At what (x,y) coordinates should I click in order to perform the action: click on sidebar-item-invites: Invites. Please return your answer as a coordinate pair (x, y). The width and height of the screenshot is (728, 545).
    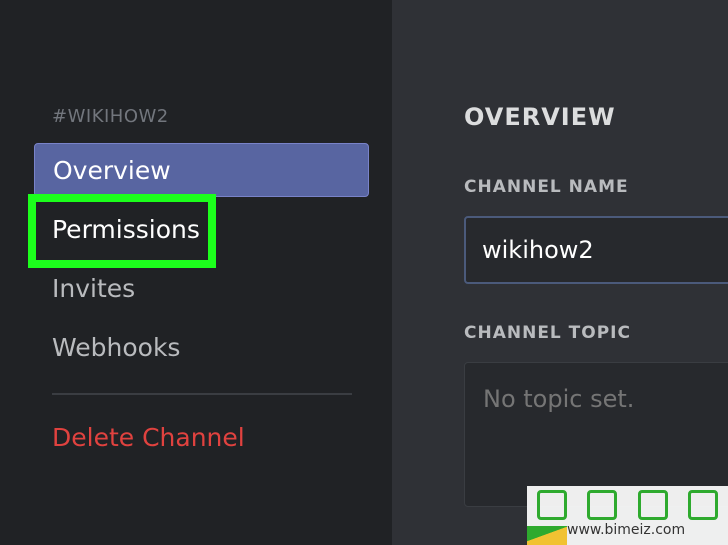
    Looking at the image, I should click on (201, 289).